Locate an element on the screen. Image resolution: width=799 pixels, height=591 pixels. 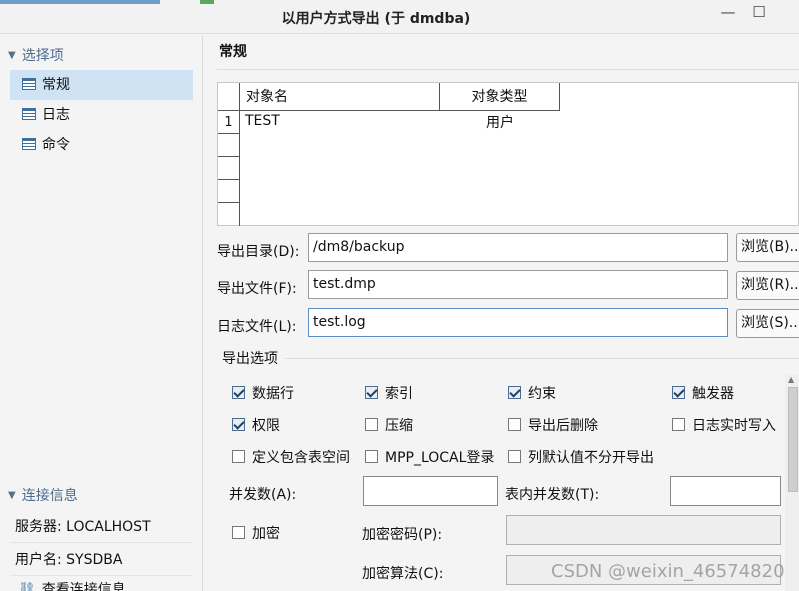
export-dir-label: 导出目录(D): is located at coordinates (258, 252).